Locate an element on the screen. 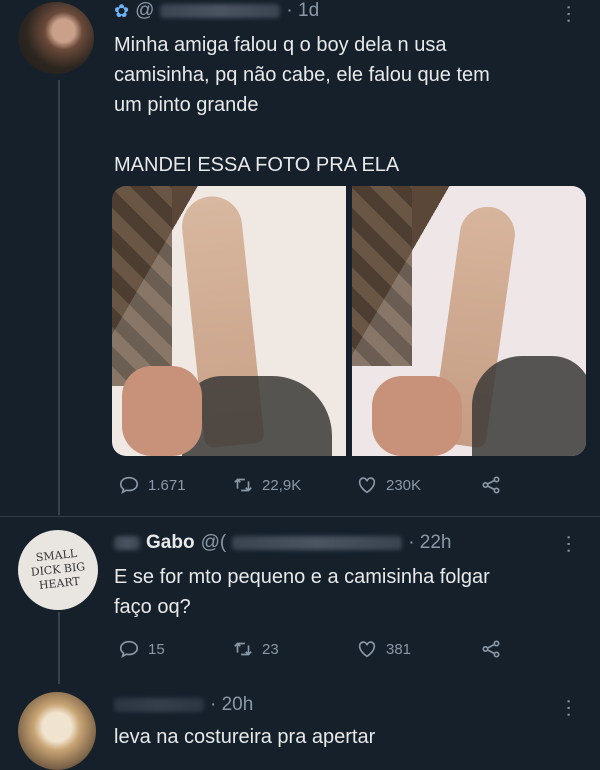 This screenshot has height=770, width=600. tweet-header: ✿ @ · 1d is located at coordinates (216, 11).